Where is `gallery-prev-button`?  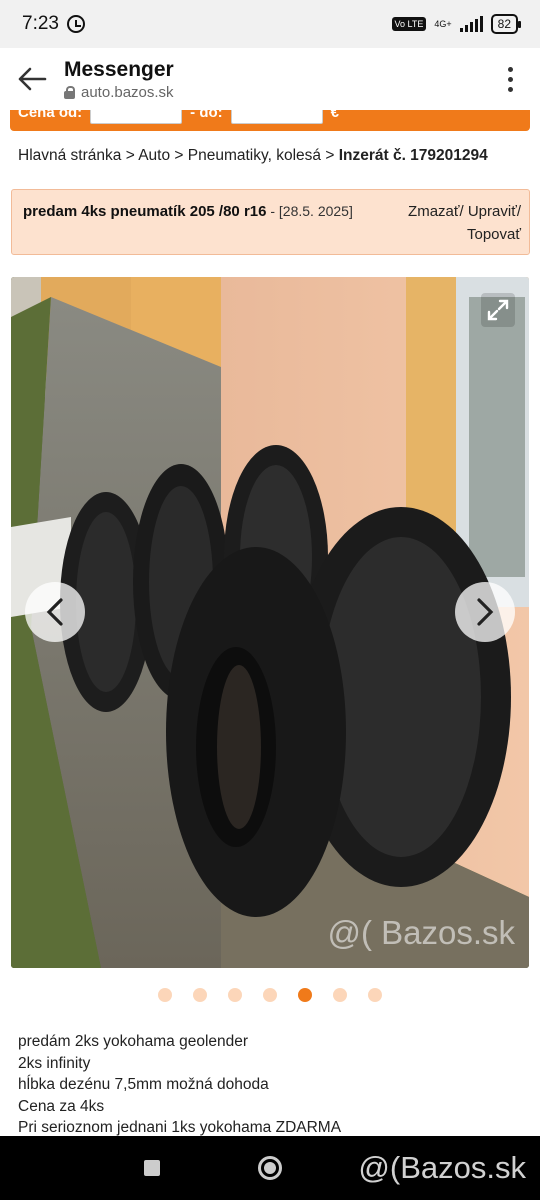 gallery-prev-button is located at coordinates (55, 612).